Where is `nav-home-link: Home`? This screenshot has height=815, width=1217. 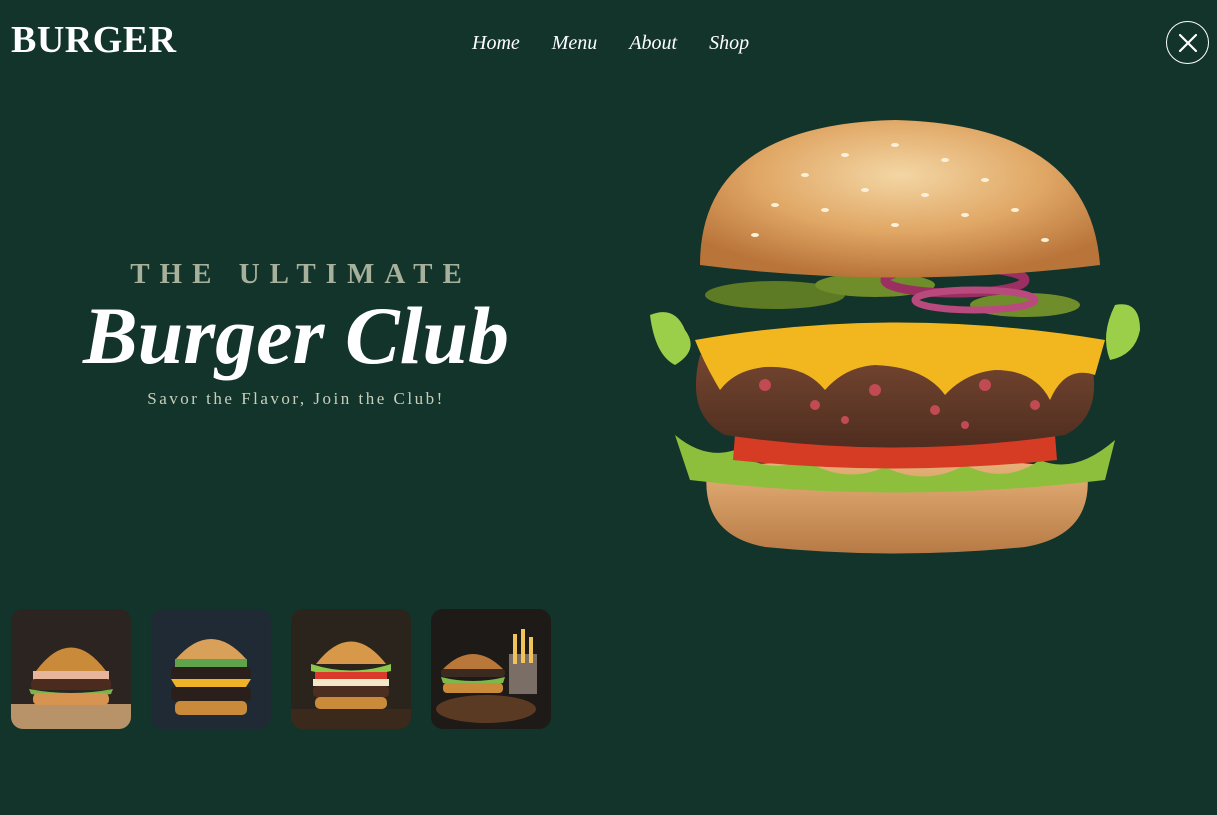 nav-home-link: Home is located at coordinates (496, 43).